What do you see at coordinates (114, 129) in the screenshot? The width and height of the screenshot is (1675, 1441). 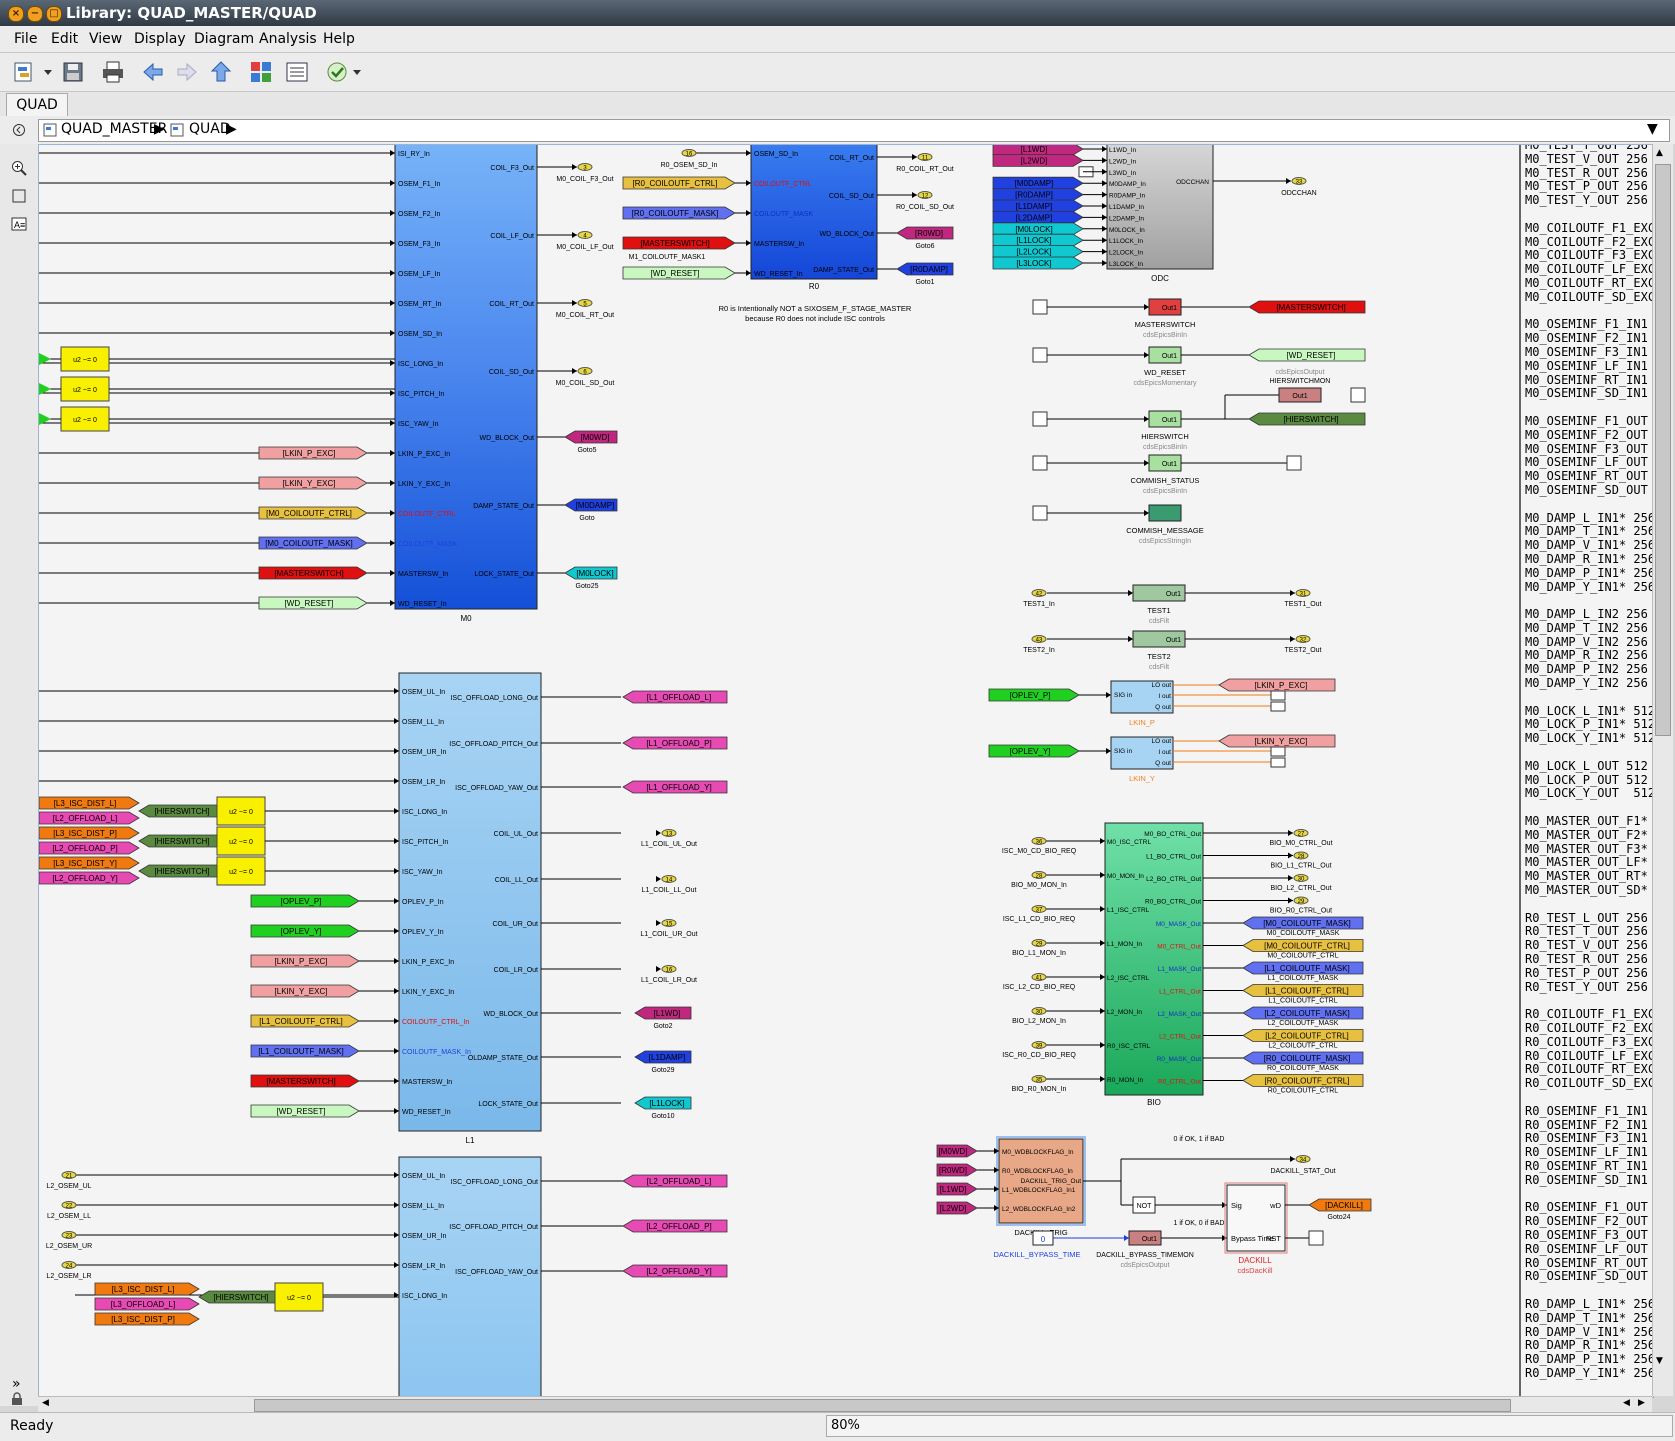 I see `breadcrumb-quad-master: QUAD_MASTER` at bounding box center [114, 129].